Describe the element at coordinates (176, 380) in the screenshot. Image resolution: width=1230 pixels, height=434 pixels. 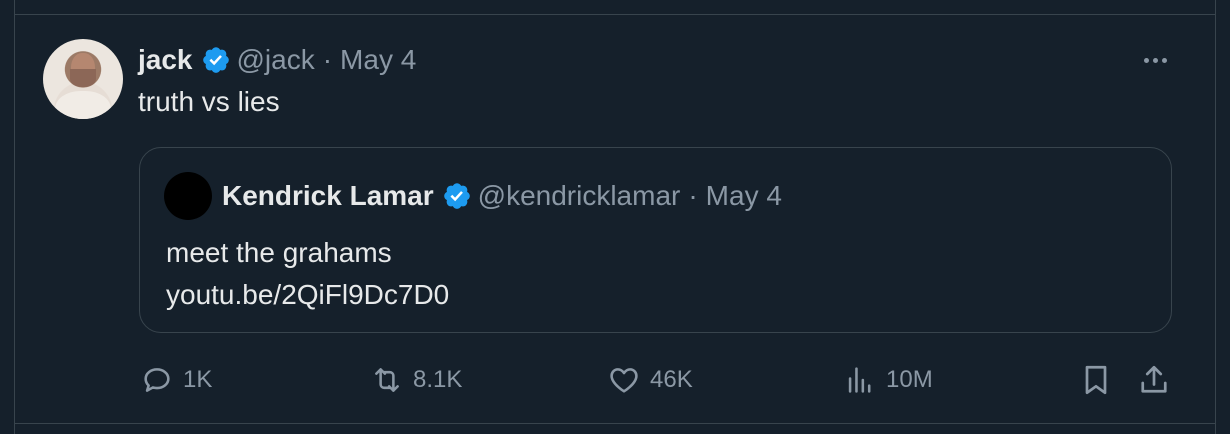
I see `reply-button: 1K` at that location.